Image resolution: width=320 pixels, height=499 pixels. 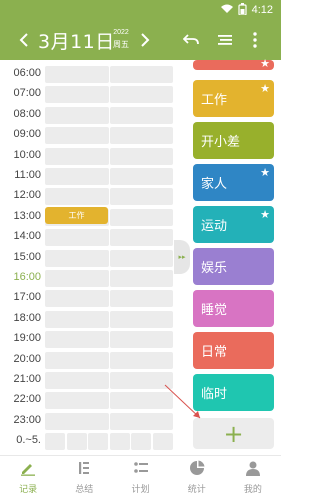 I want to click on nav-summary: 总结, so click(x=84, y=477).